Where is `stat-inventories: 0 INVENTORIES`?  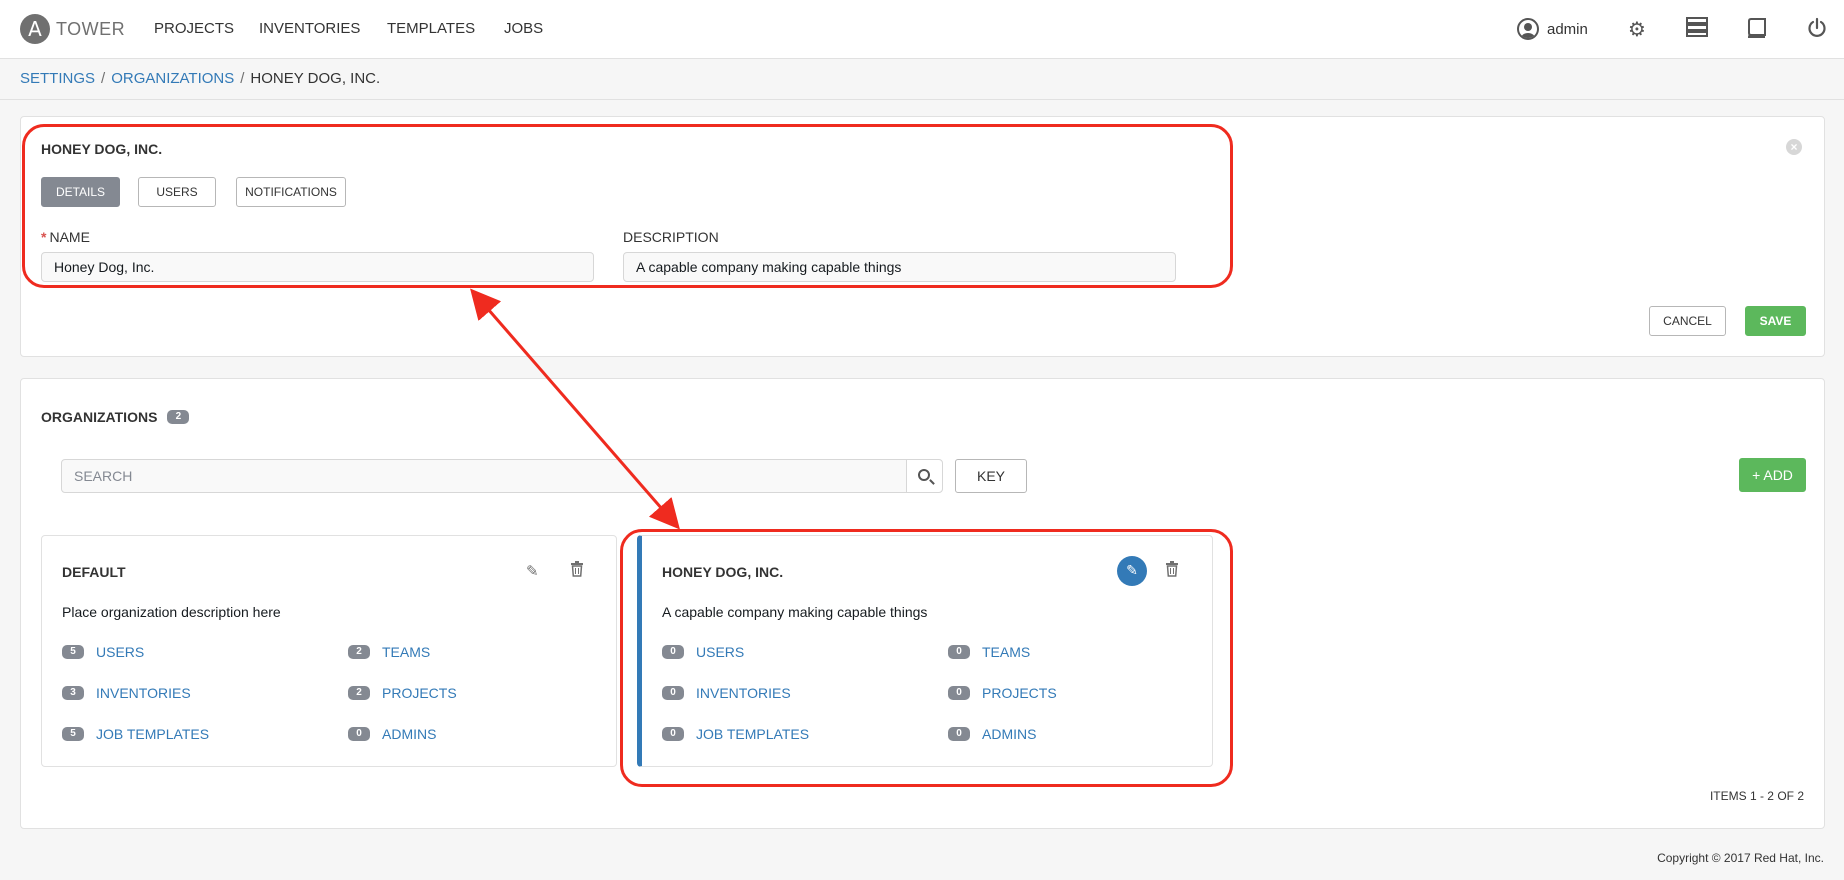
stat-inventories: 0 INVENTORIES is located at coordinates (726, 693).